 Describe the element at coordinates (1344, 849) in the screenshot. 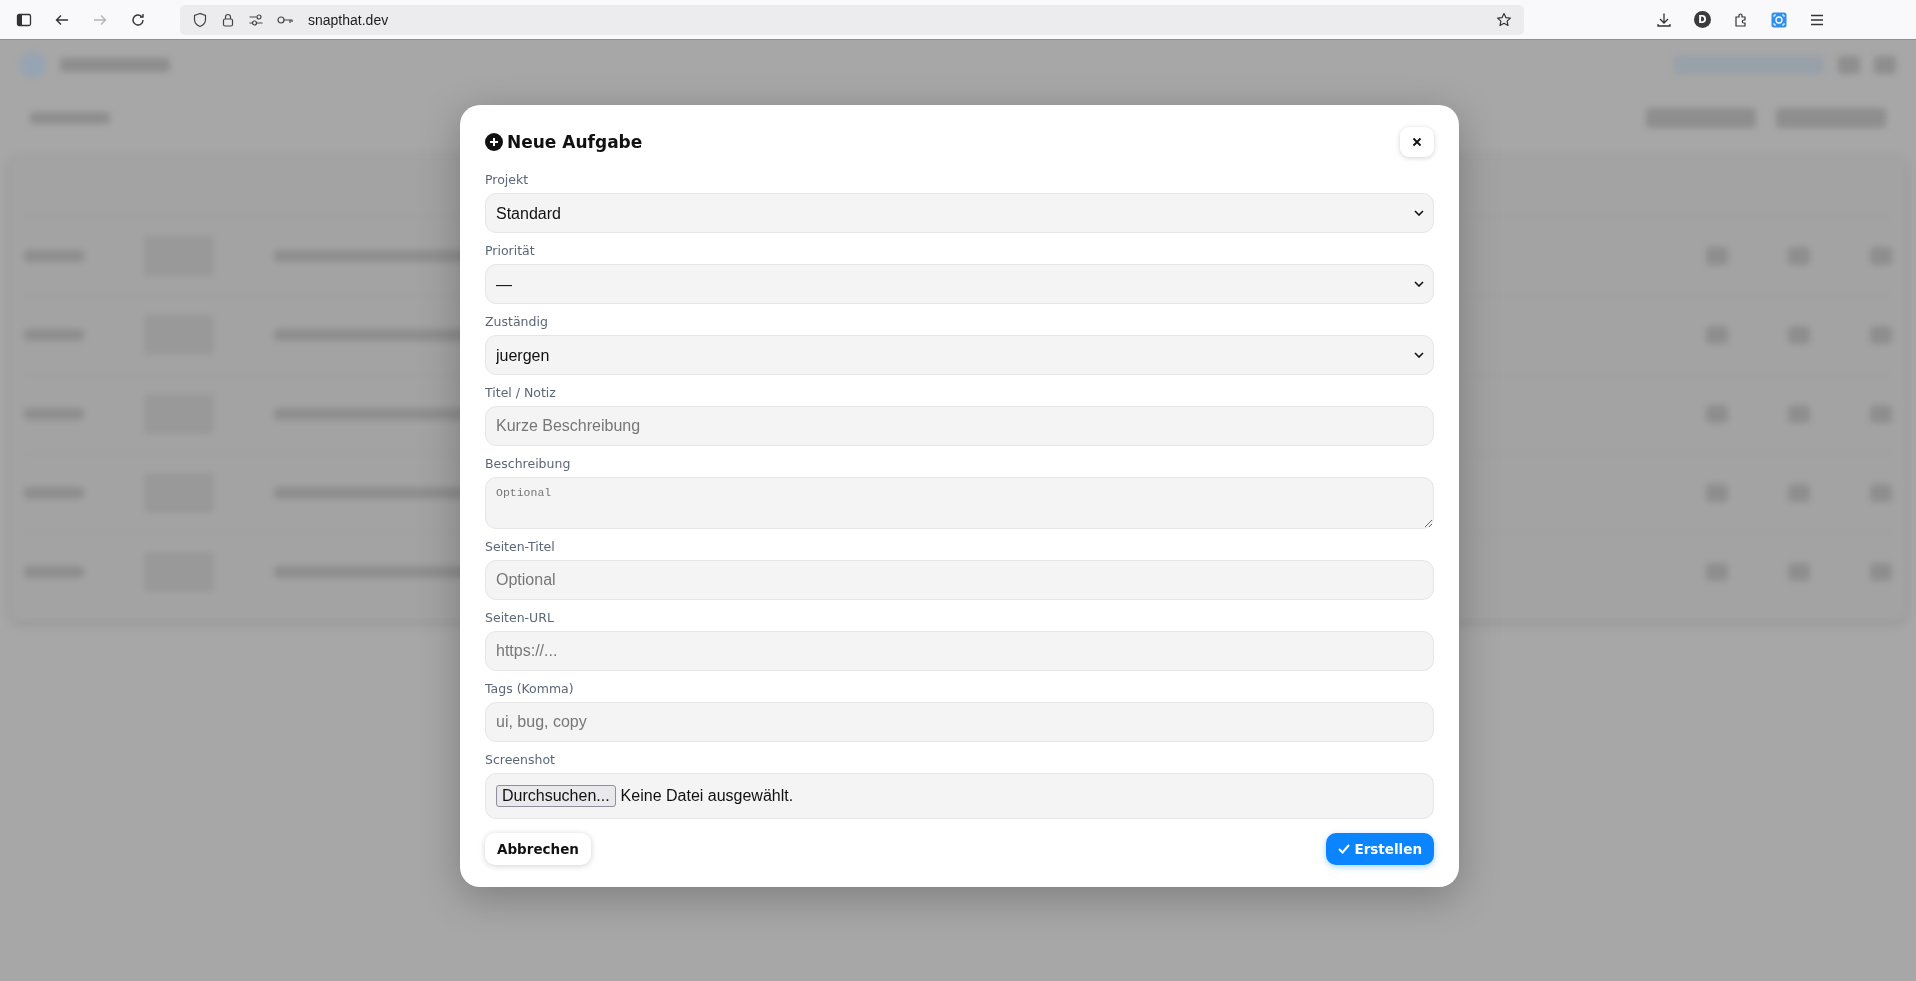

I see `check-icon` at that location.